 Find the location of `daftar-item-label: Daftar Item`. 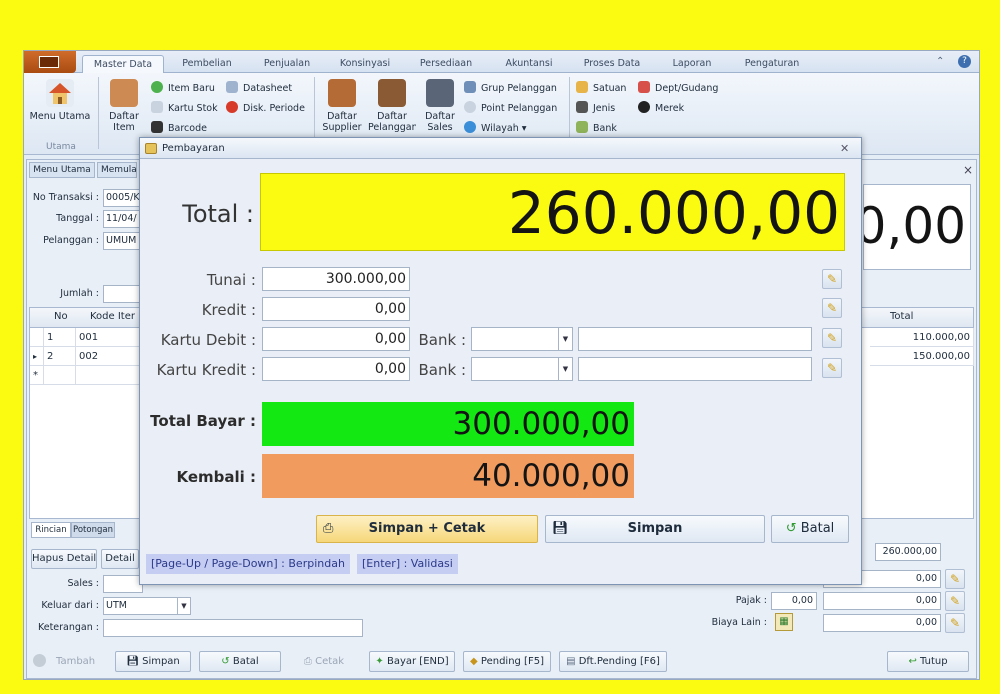

daftar-item-label: Daftar Item is located at coordinates (124, 122).